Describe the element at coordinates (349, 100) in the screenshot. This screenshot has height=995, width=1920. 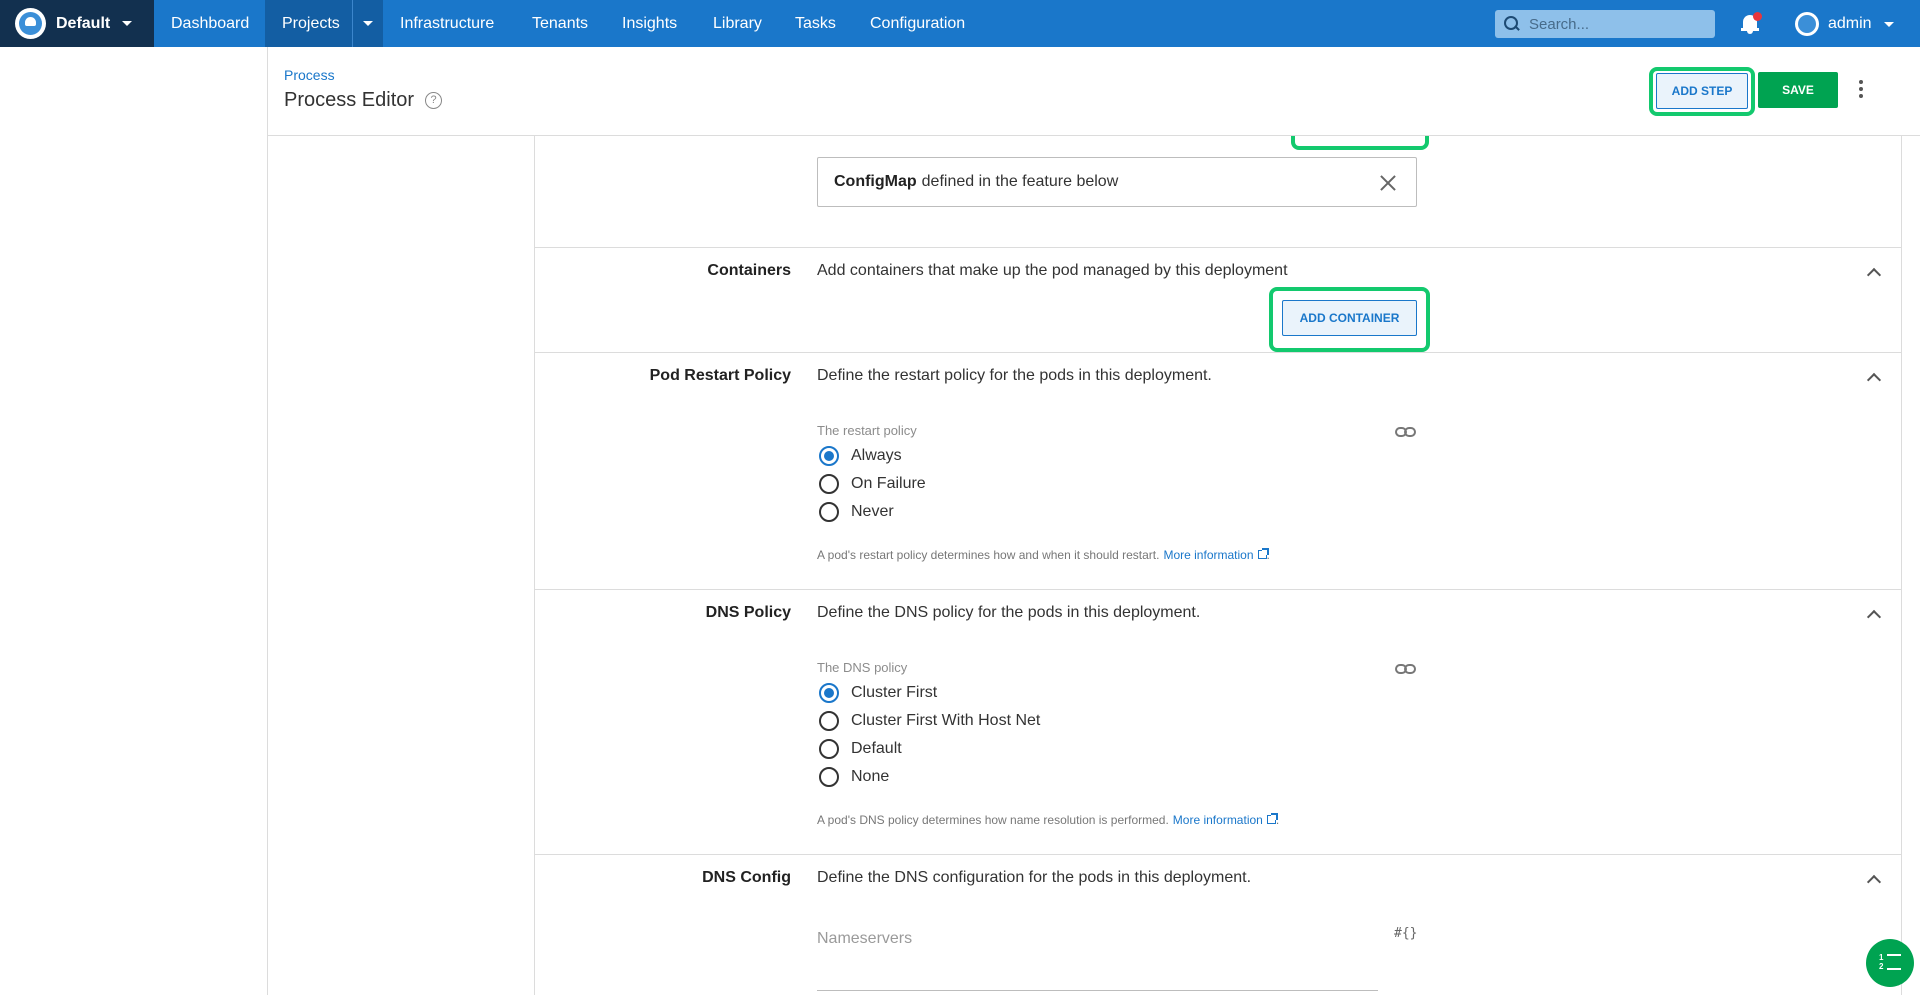
I see `page-title: Process Editor` at that location.